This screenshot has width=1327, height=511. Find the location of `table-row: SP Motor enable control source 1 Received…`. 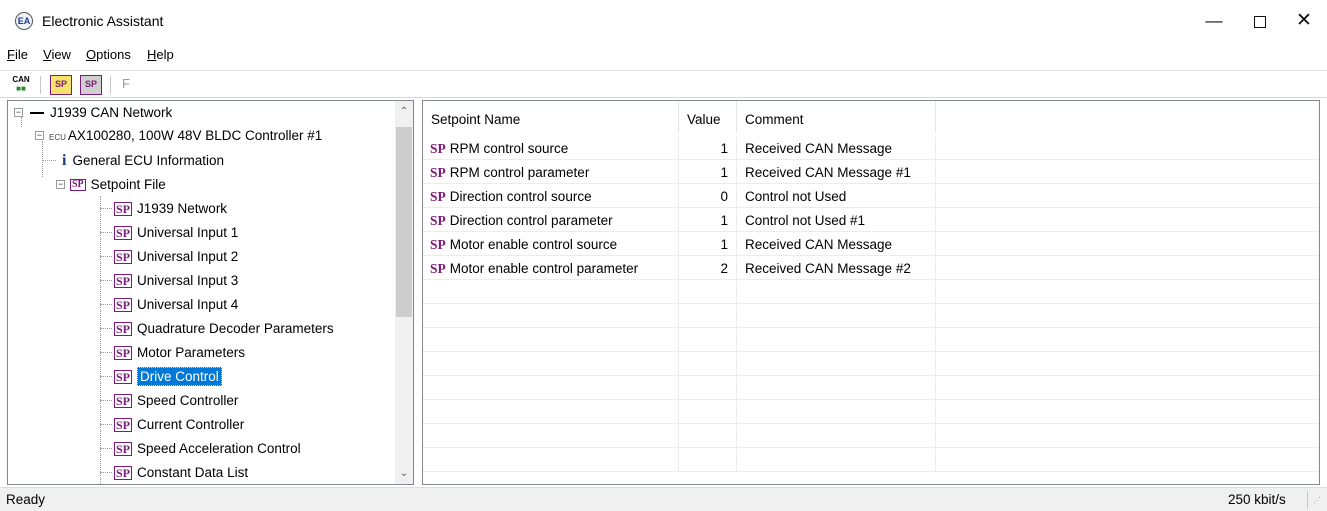

table-row: SP Motor enable control source 1 Received… is located at coordinates (871, 244).